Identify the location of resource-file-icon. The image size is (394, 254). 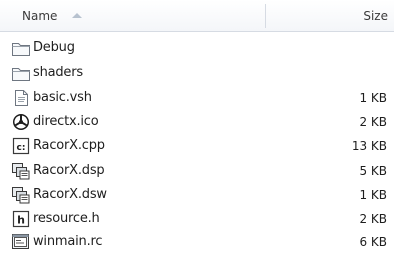
(21, 242).